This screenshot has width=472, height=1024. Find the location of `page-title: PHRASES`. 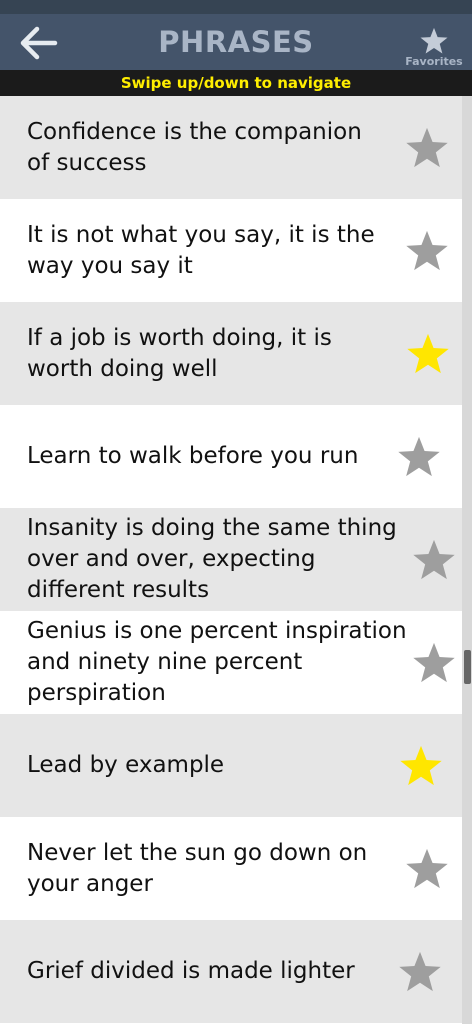

page-title: PHRASES is located at coordinates (236, 42).